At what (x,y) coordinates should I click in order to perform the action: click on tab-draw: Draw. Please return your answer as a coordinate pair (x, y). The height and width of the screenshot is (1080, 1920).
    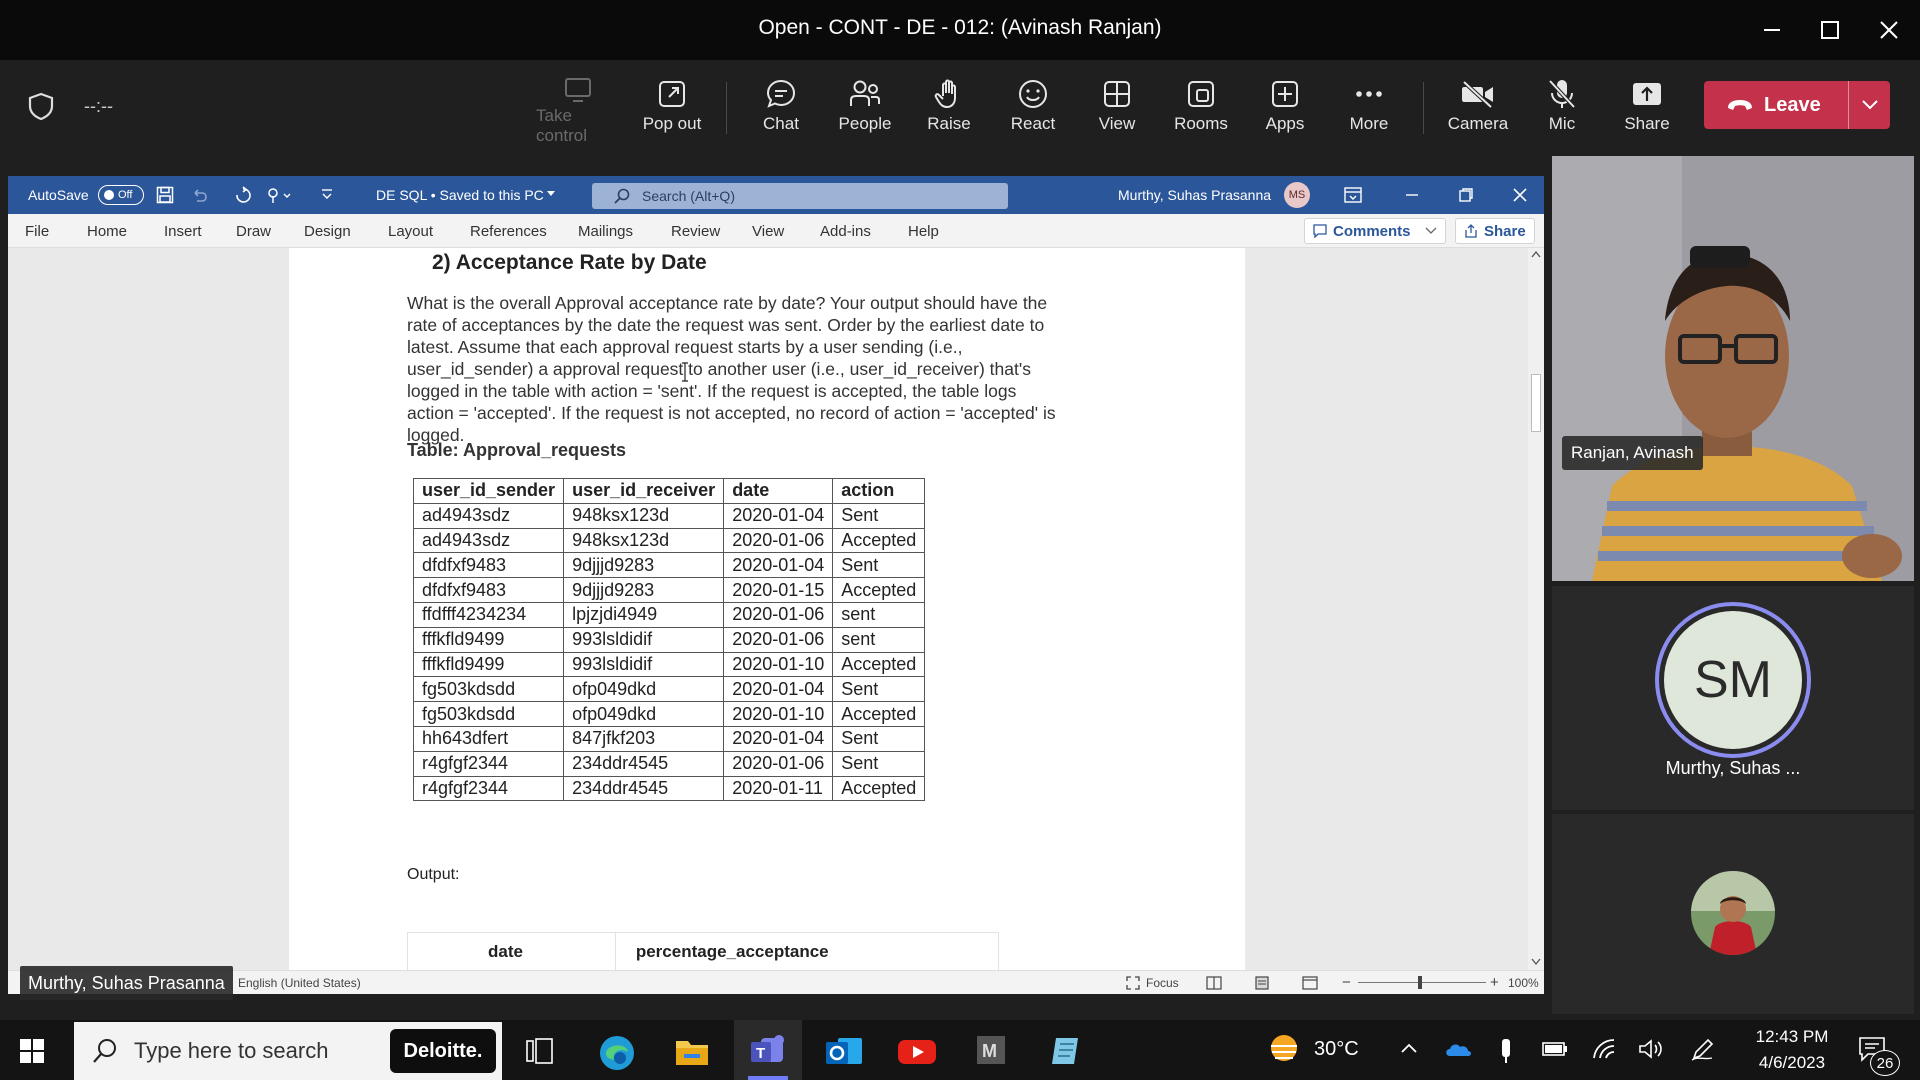
    Looking at the image, I should click on (253, 231).